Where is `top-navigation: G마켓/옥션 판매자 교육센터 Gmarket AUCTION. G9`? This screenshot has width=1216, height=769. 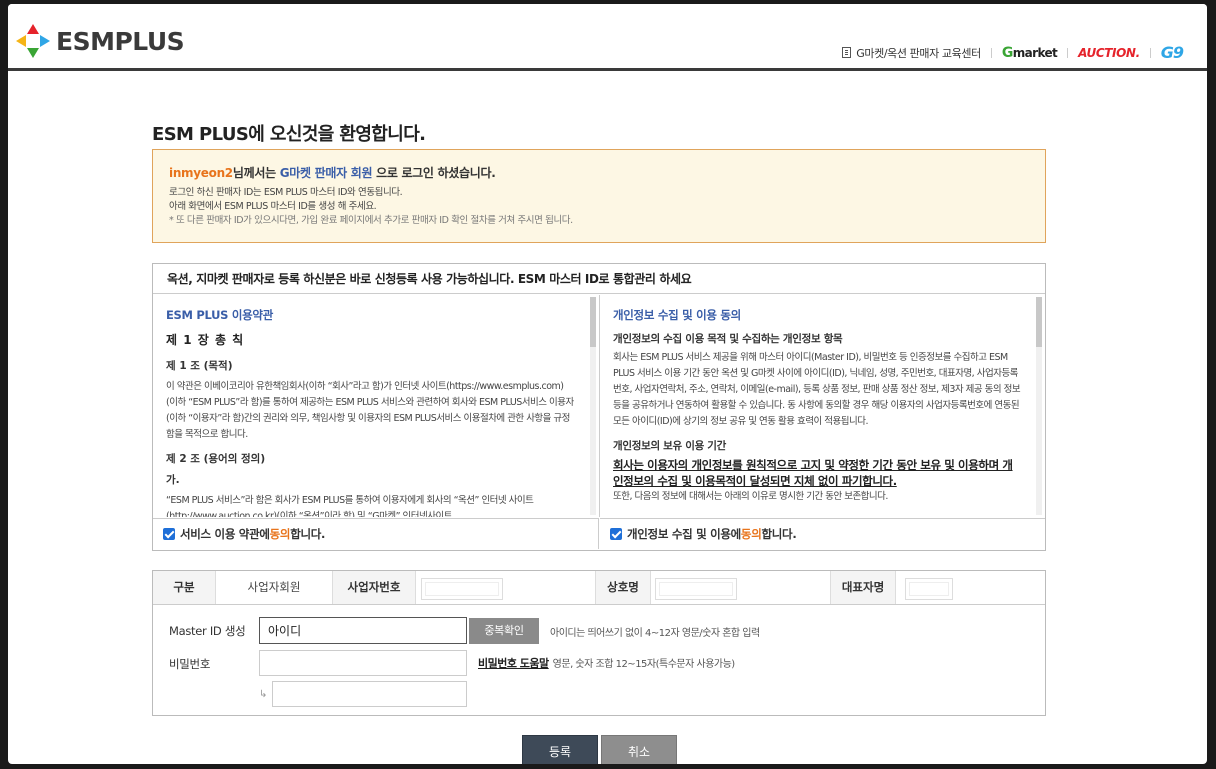
top-navigation: G마켓/옥션 판매자 교육센터 Gmarket AUCTION. G9 is located at coordinates (1013, 52).